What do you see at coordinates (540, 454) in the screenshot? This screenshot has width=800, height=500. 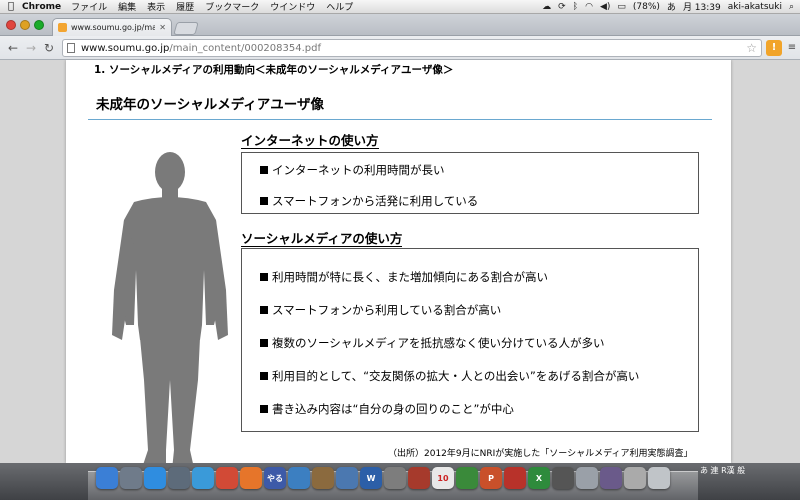 I see `source-note: （出所）2012年9月にNRIが実施した「ソーシャルメディア利用実態調査」` at bounding box center [540, 454].